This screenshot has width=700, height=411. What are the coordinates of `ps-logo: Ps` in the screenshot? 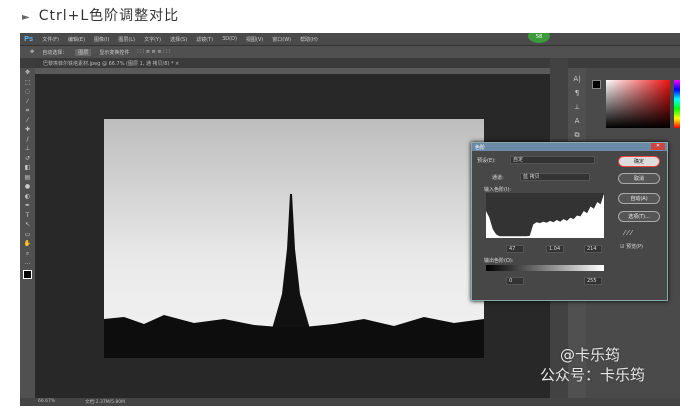 It's located at (29, 39).